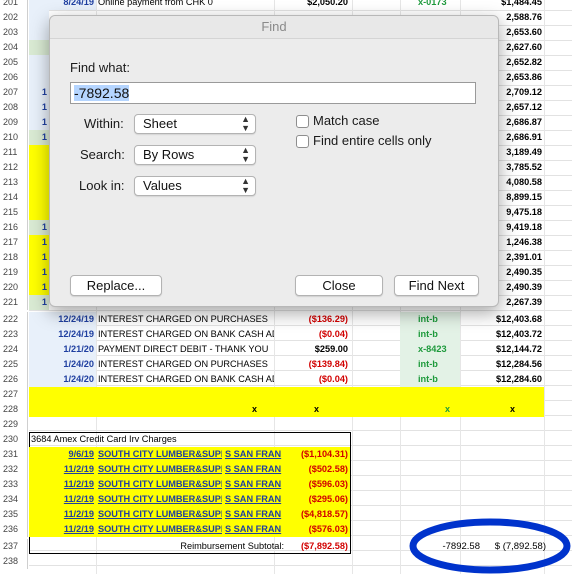  What do you see at coordinates (14, 514) in the screenshot?
I see `row-number: 235` at bounding box center [14, 514].